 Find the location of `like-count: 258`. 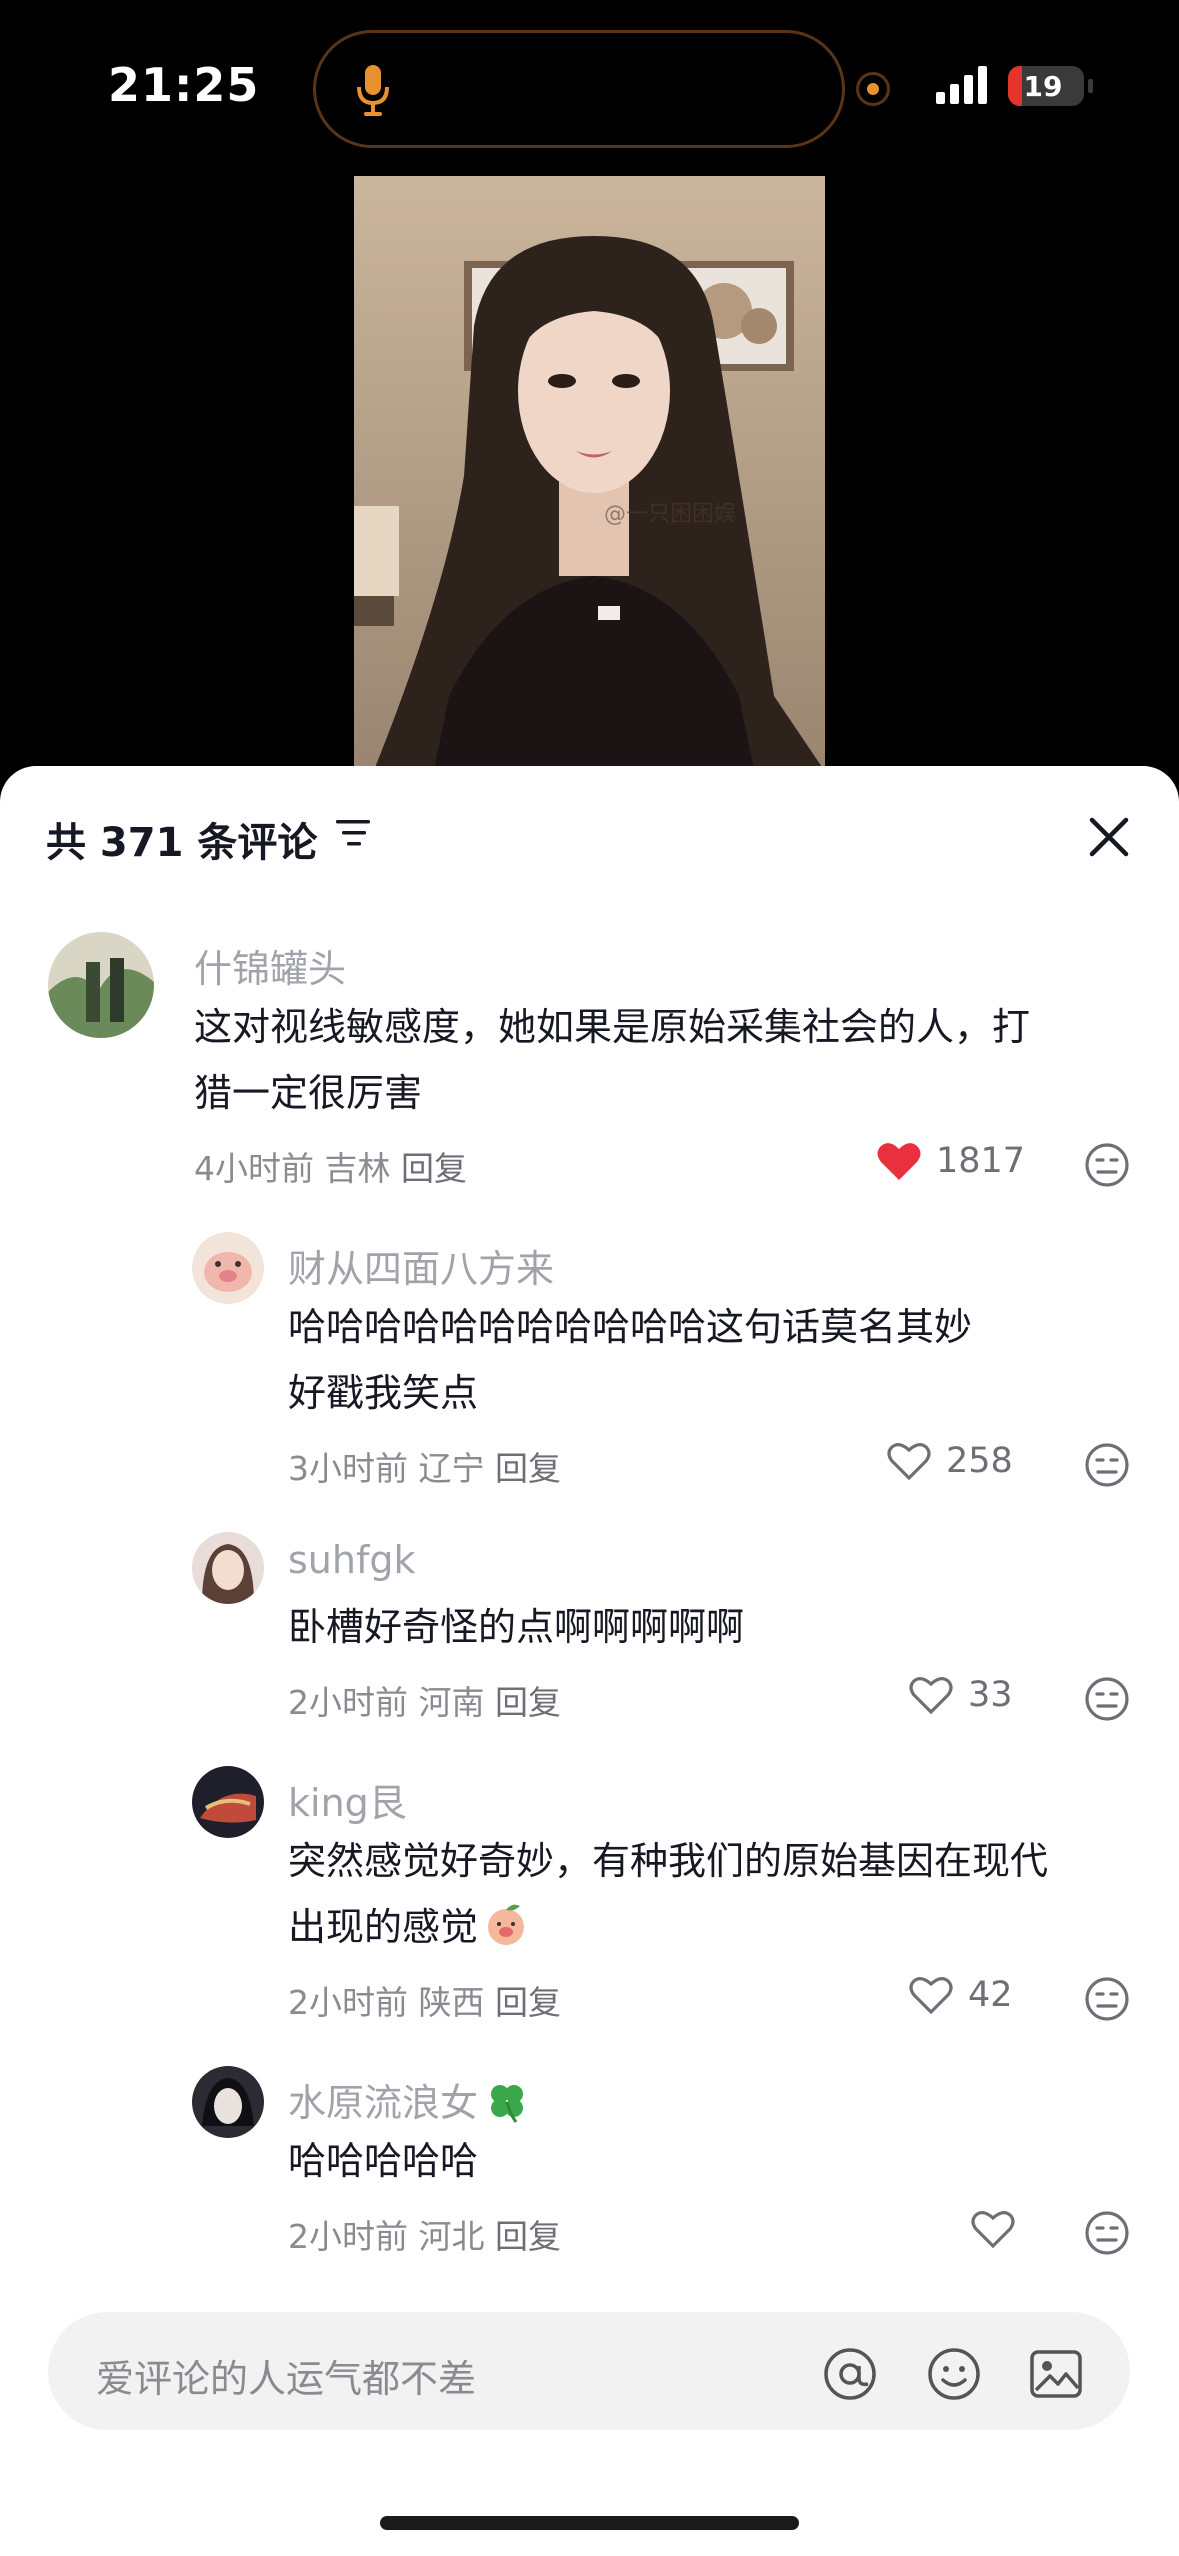

like-count: 258 is located at coordinates (979, 1461).